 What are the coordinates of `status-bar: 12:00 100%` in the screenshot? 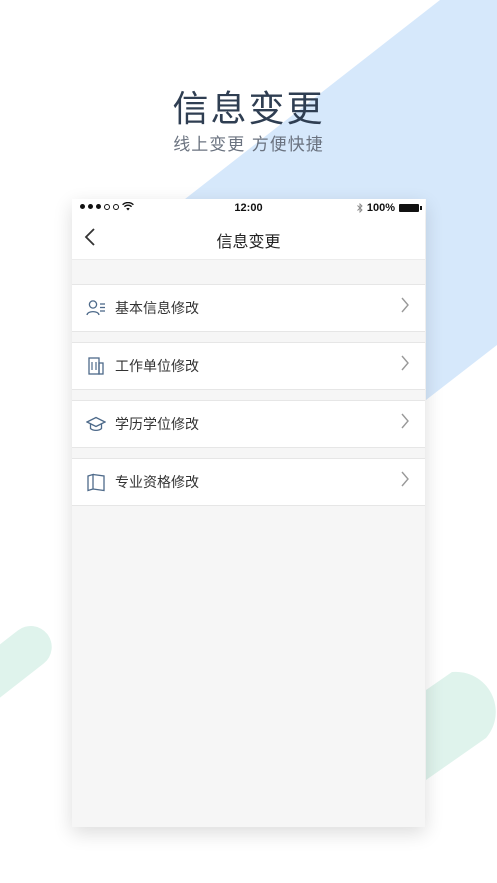 It's located at (248, 209).